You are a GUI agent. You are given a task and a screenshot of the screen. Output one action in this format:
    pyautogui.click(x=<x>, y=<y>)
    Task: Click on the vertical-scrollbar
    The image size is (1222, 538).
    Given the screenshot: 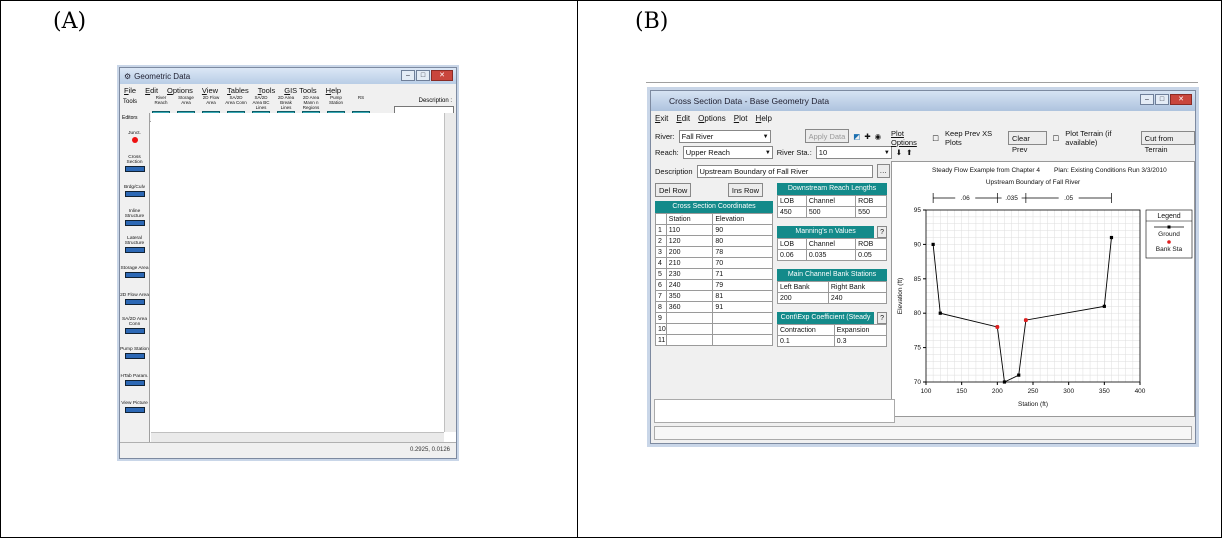 What is the action you would take?
    pyautogui.click(x=450, y=272)
    